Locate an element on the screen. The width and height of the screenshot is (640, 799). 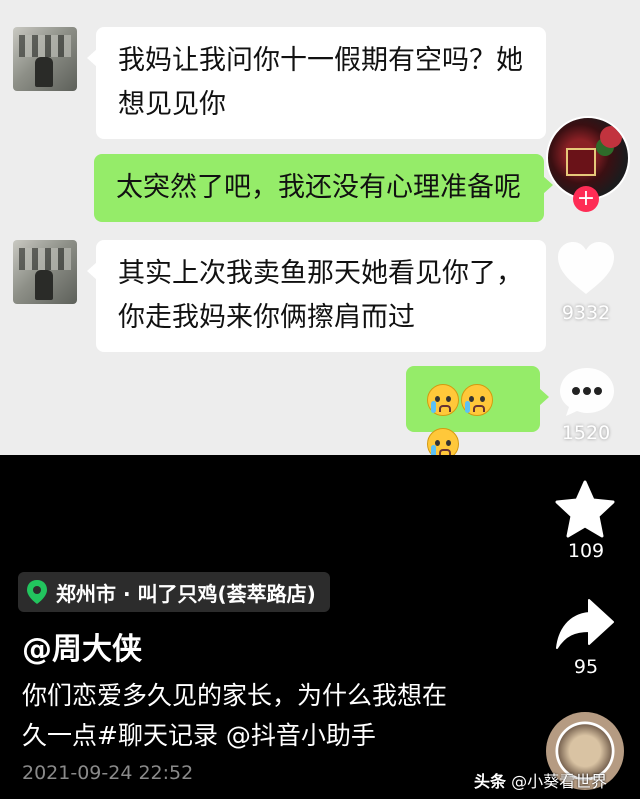
message-text: 其实上次我卖鱼那天她看见你了， is located at coordinates (320, 273).